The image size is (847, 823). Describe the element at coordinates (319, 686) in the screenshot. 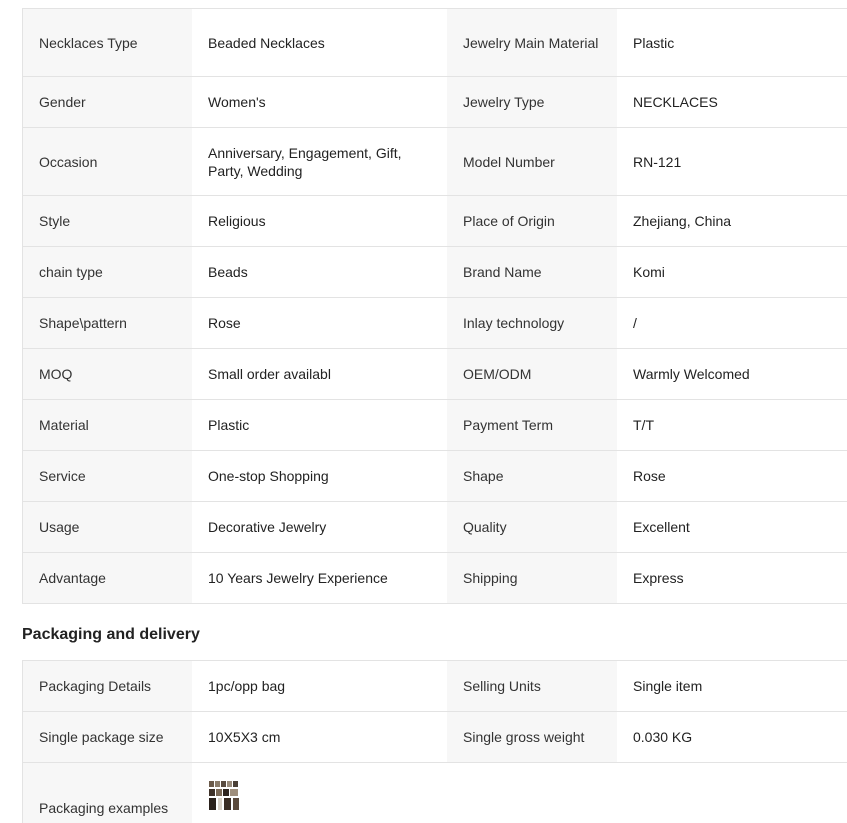

I see `attr-value: 1pc/opp bag` at that location.